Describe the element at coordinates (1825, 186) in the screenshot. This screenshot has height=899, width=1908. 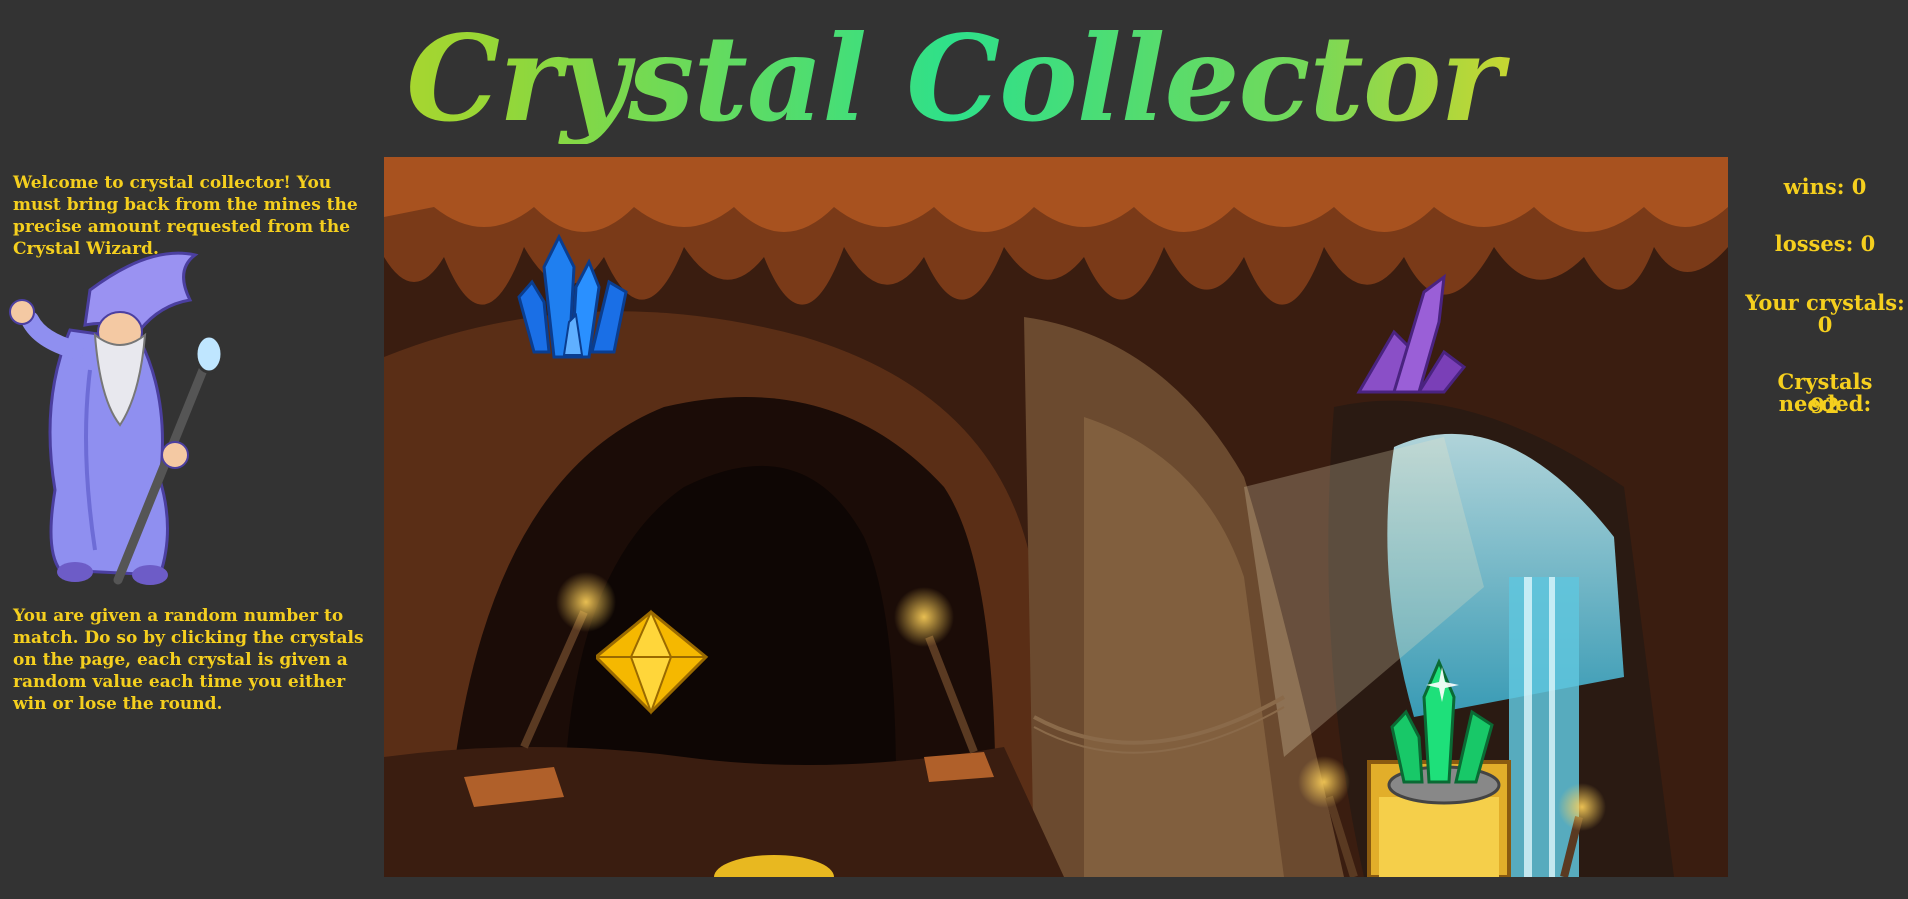
I see `wins-counter: wins: 0` at that location.